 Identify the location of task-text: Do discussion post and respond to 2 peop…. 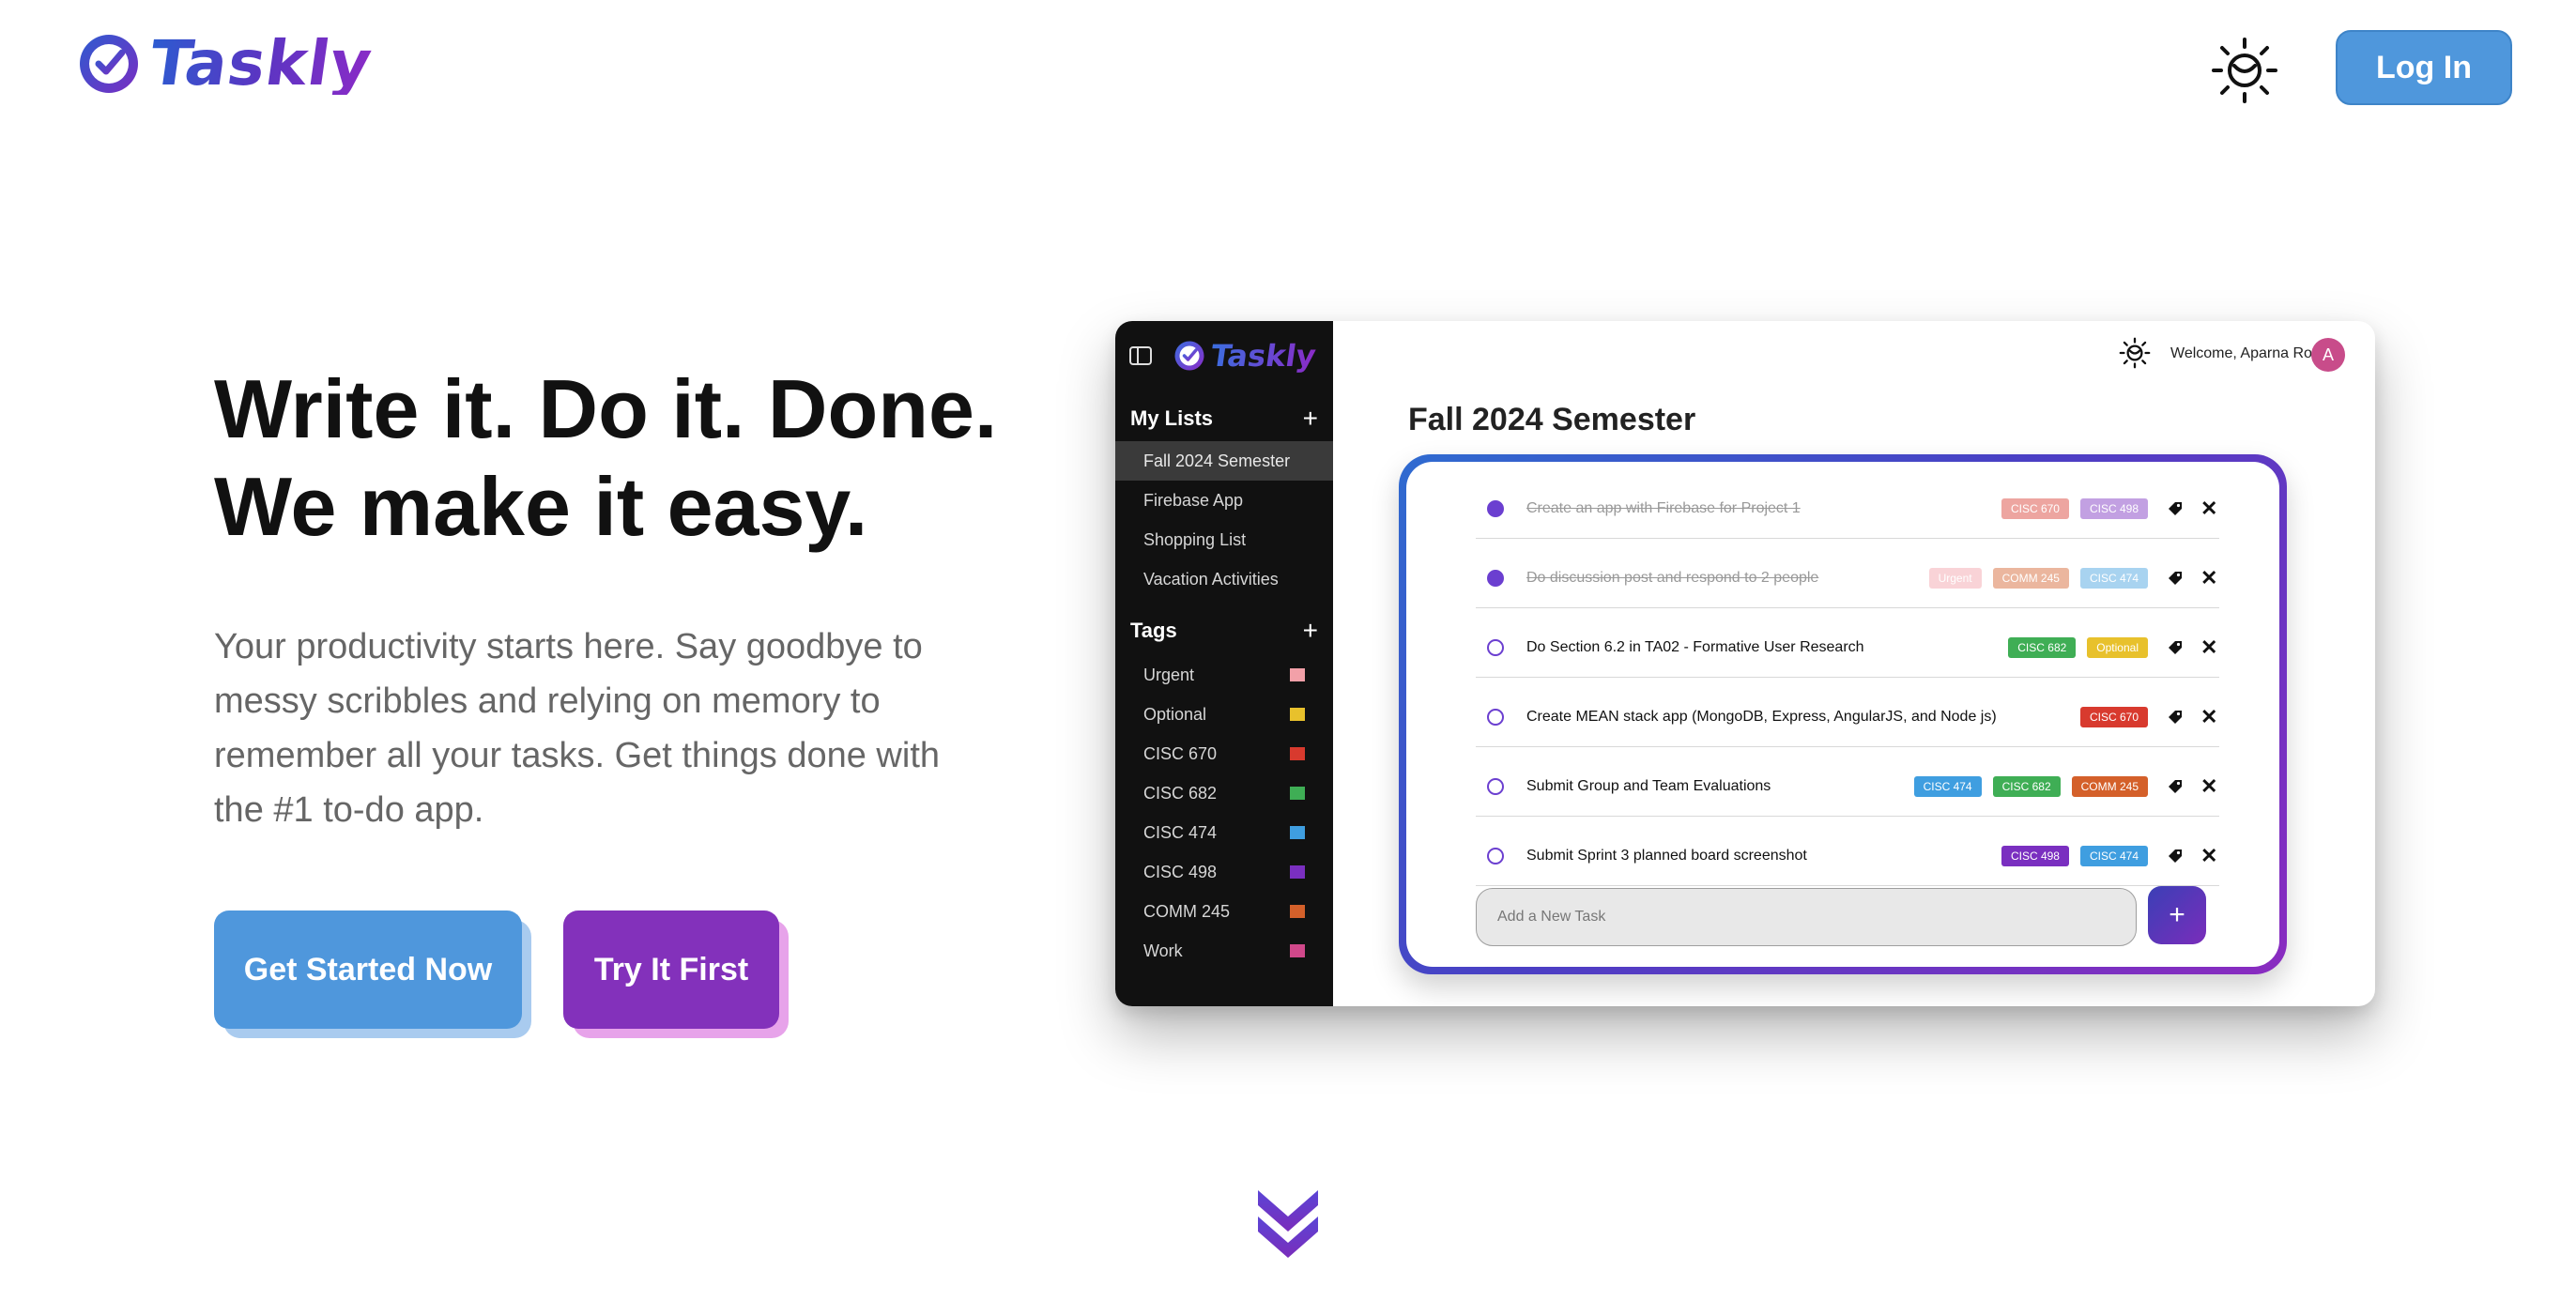
(1672, 577).